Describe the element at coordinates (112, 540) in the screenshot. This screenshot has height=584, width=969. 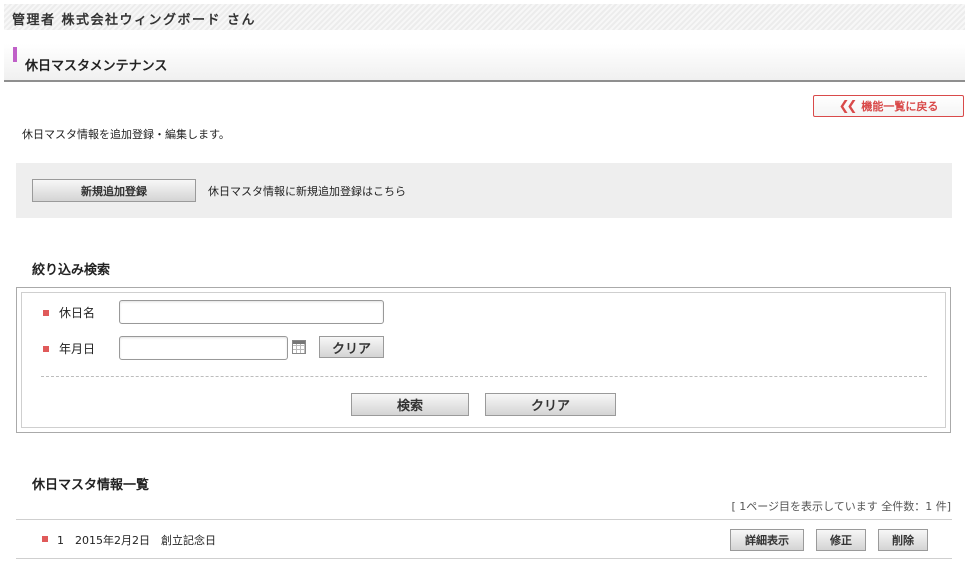
I see `row-date: 2015年2月2日` at that location.